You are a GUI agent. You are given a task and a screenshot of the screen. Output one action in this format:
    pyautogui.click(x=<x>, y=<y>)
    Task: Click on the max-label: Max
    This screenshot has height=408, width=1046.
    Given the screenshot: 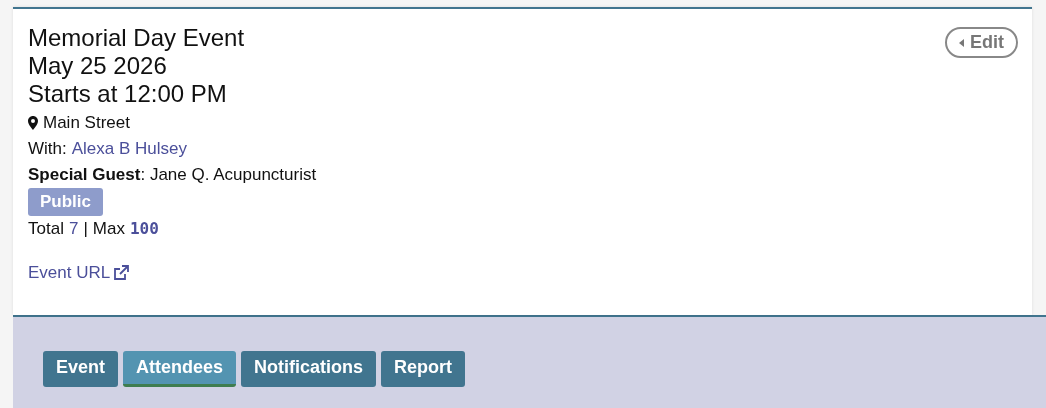 What is the action you would take?
    pyautogui.click(x=108, y=229)
    